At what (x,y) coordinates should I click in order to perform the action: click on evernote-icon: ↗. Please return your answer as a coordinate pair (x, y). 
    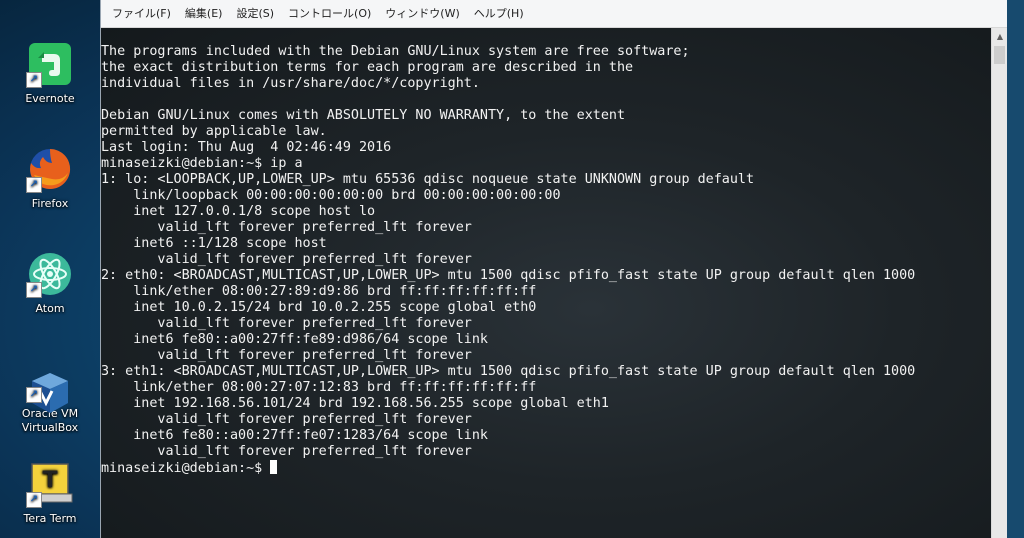
    Looking at the image, I should click on (50, 64).